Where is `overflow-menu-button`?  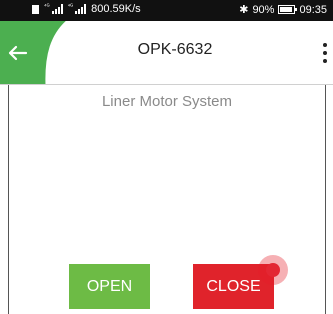
overflow-menu-button is located at coordinates (325, 53).